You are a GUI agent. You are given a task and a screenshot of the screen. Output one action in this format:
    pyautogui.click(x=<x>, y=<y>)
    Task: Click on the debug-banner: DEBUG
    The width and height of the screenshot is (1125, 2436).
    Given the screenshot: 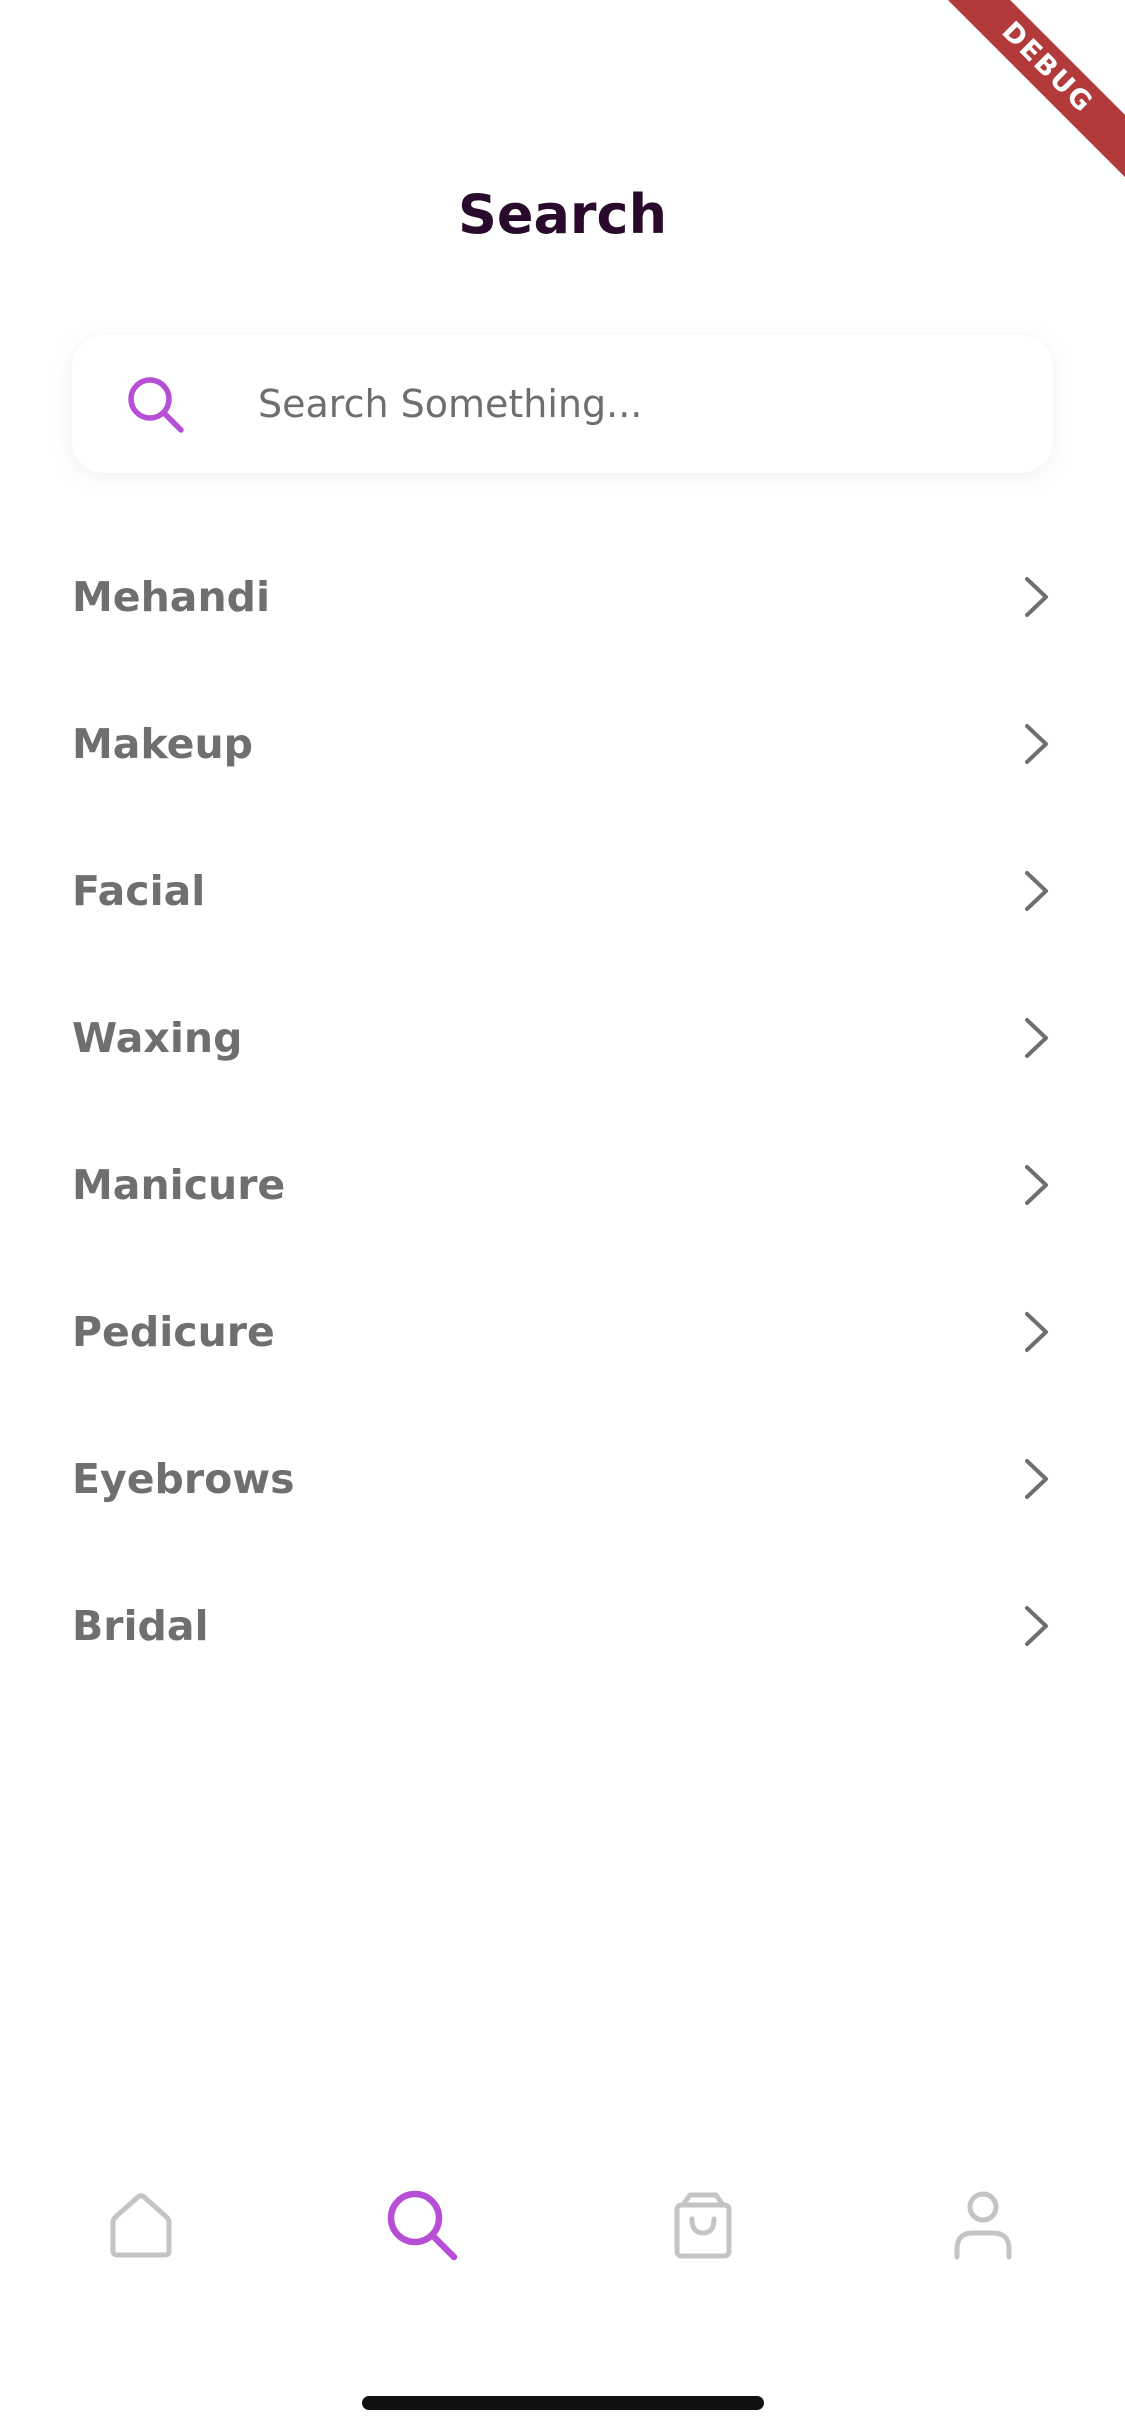 What is the action you would take?
    pyautogui.click(x=1035, y=90)
    